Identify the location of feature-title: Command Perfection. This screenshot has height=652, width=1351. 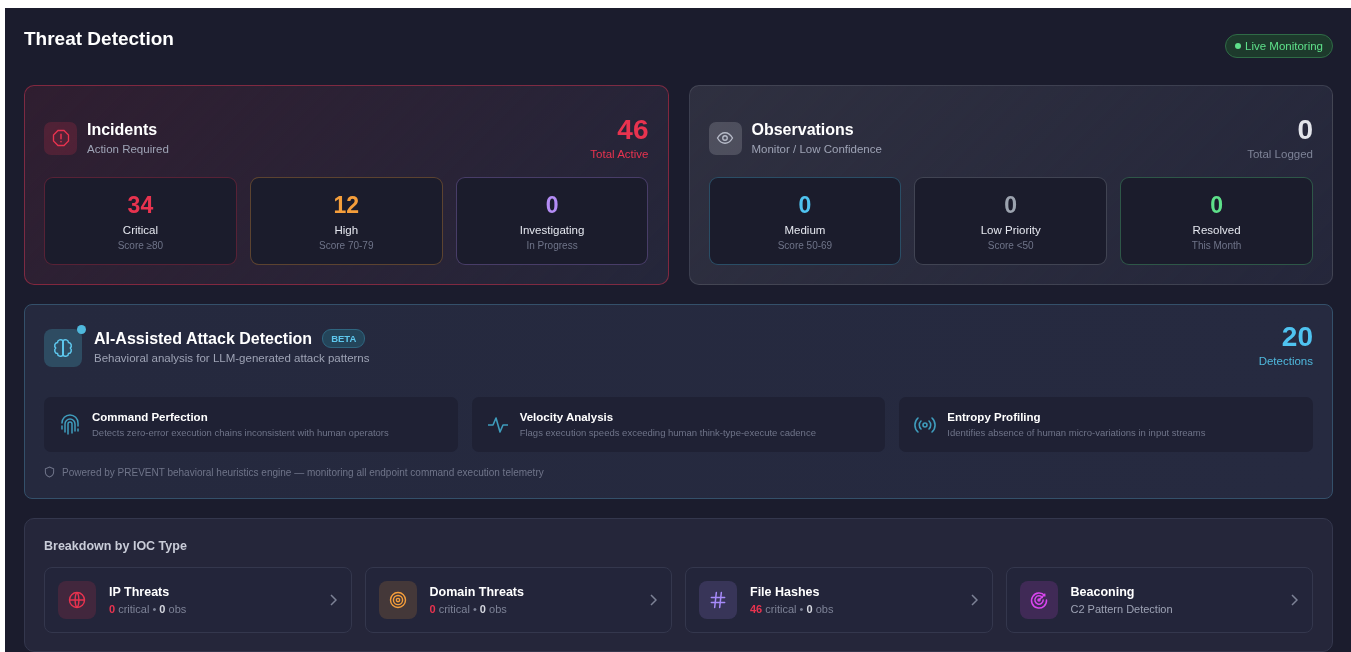
(150, 417).